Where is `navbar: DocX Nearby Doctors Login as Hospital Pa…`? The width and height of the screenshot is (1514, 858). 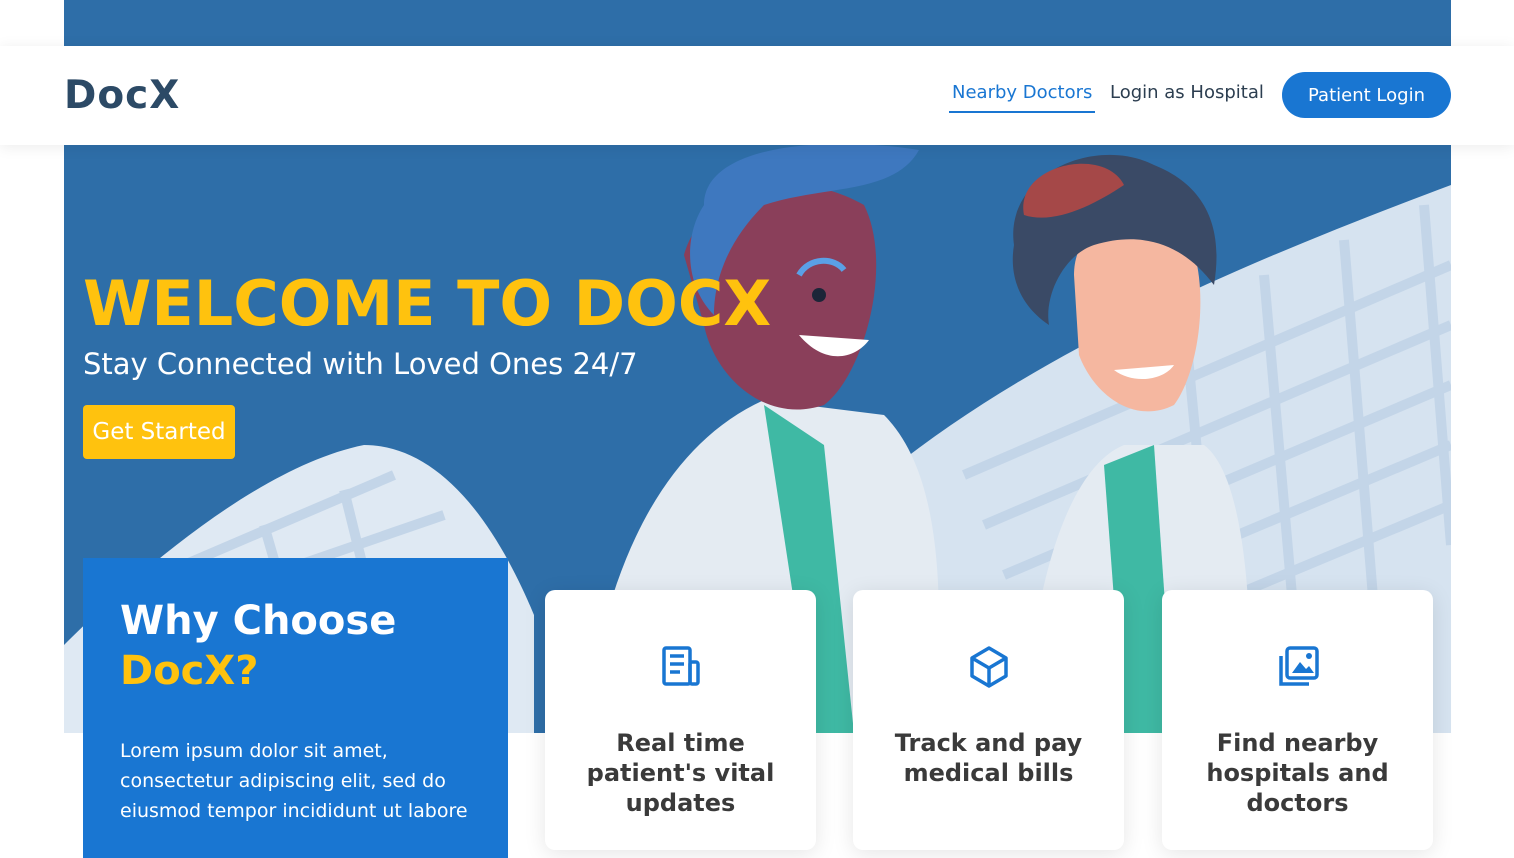
navbar: DocX Nearby Doctors Login as Hospital Pa… is located at coordinates (757, 95).